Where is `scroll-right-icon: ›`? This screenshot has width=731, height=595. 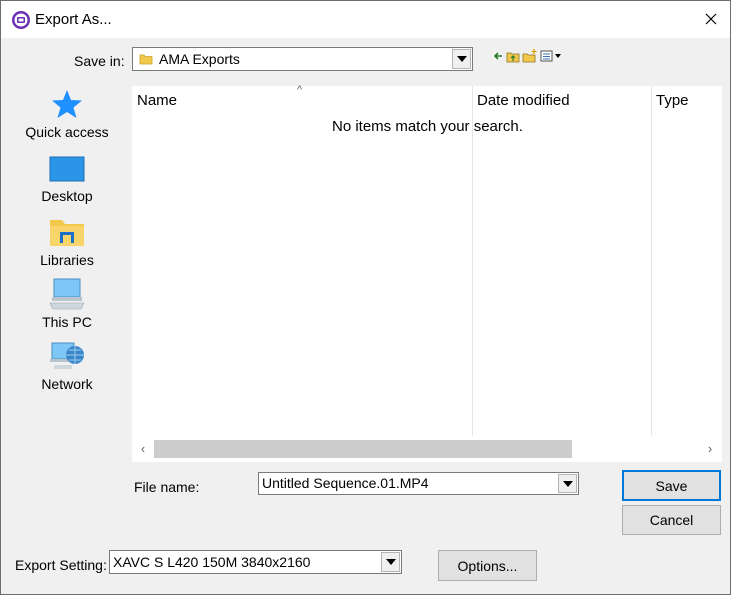
scroll-right-icon: › is located at coordinates (710, 449).